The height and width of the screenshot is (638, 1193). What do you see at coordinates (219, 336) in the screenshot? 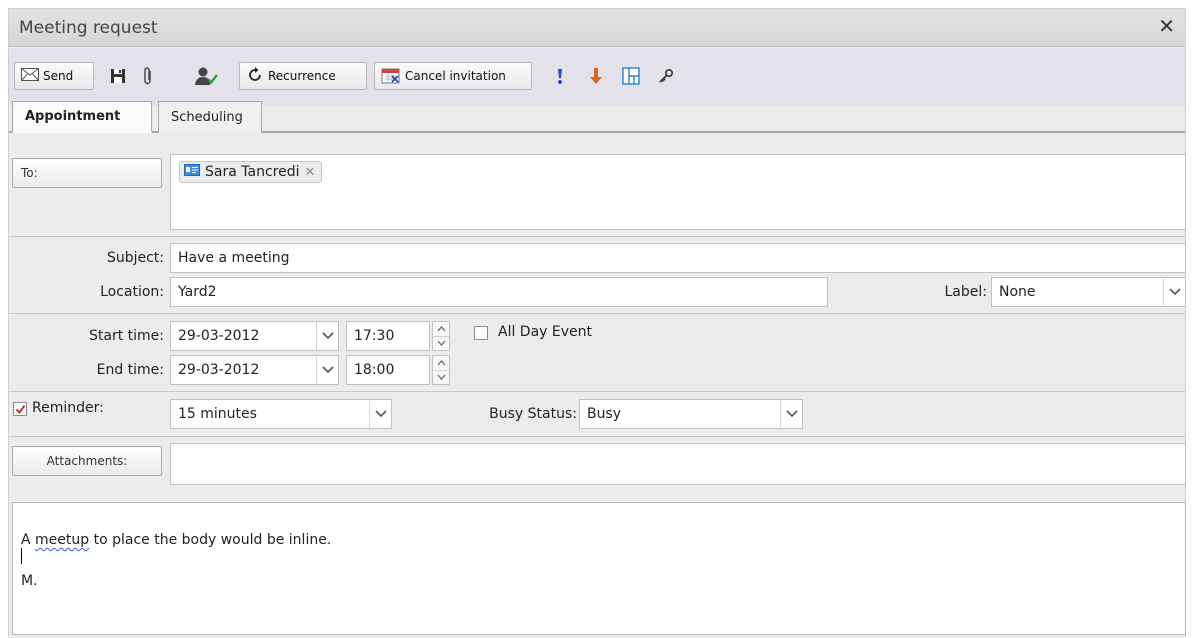
I see `start-date-value: 29-03-2012` at bounding box center [219, 336].